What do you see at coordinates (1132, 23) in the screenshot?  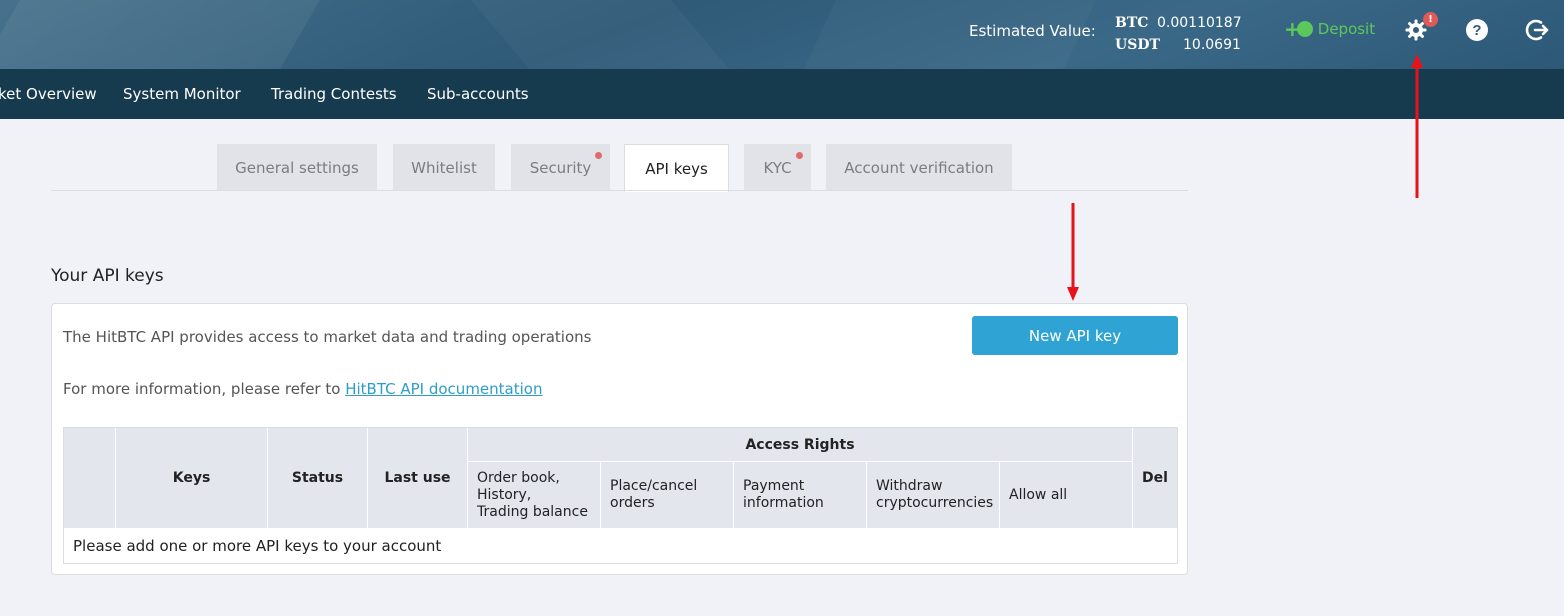 I see `balance-currency: BTC` at bounding box center [1132, 23].